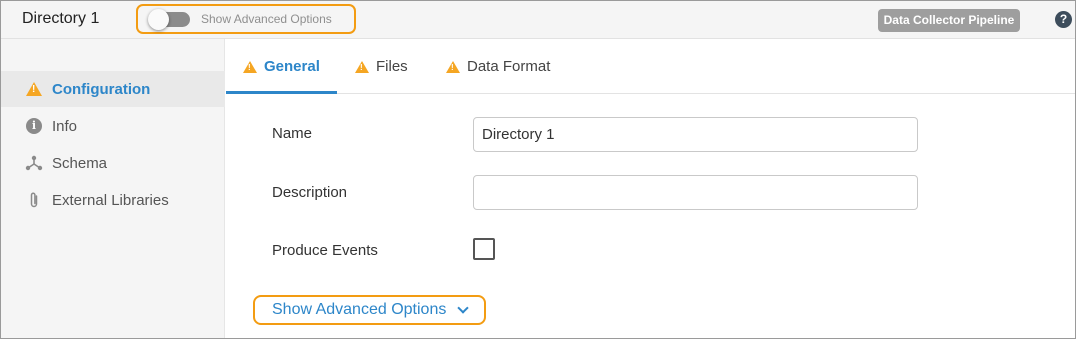 The height and width of the screenshot is (339, 1076). I want to click on sidebar-item-external-libraries: External Libraries, so click(113, 200).